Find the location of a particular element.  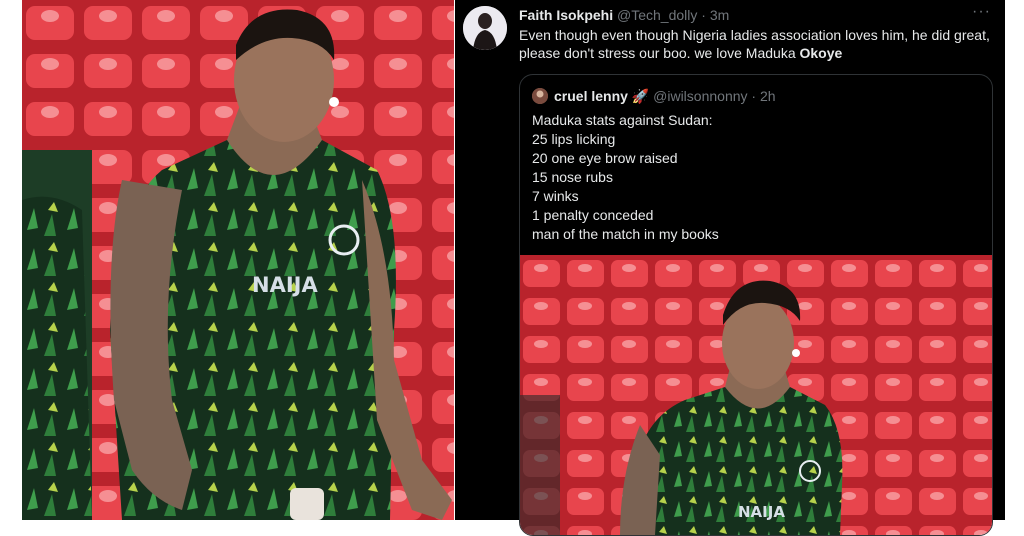

author-handle: @Tech_dolly is located at coordinates (657, 15).